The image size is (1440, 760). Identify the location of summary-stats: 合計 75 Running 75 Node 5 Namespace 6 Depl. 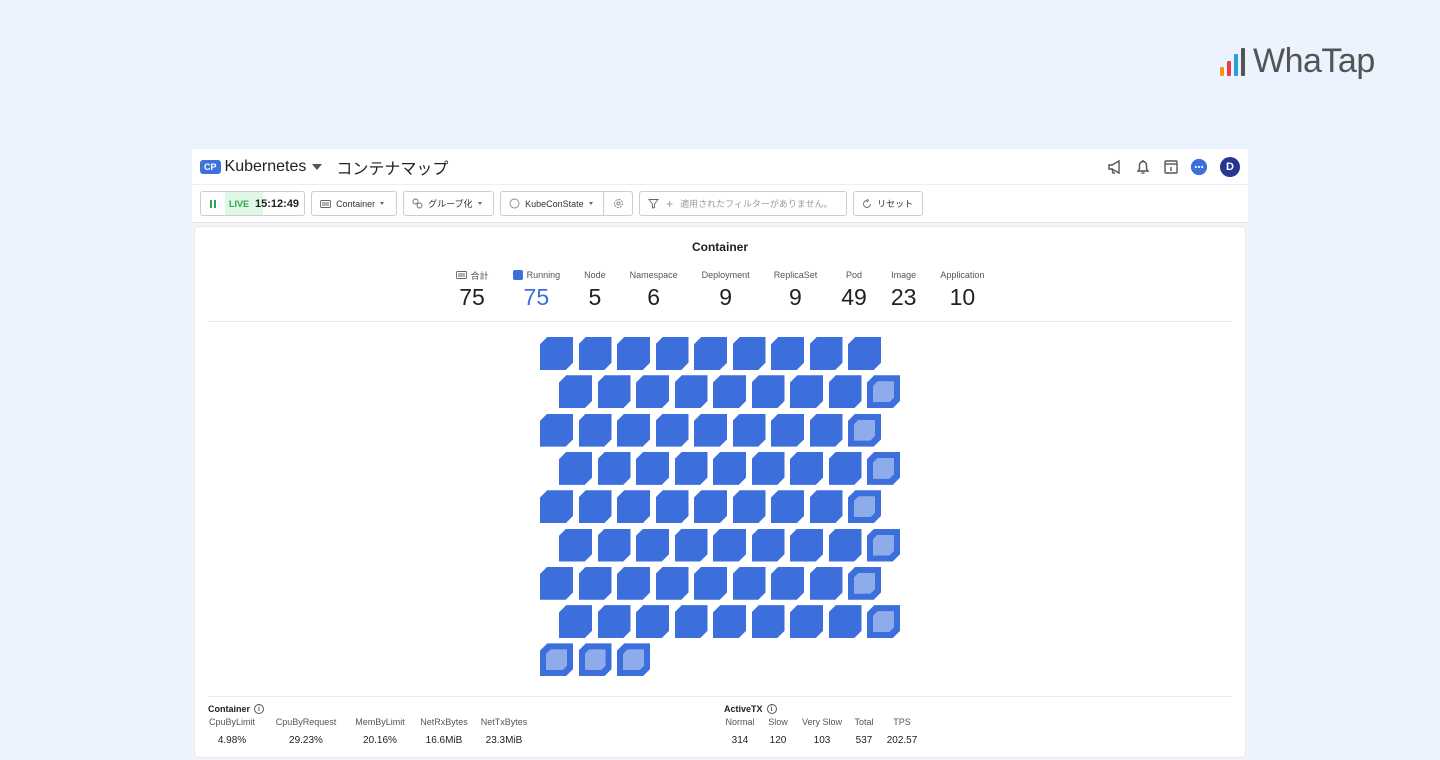
(720, 290).